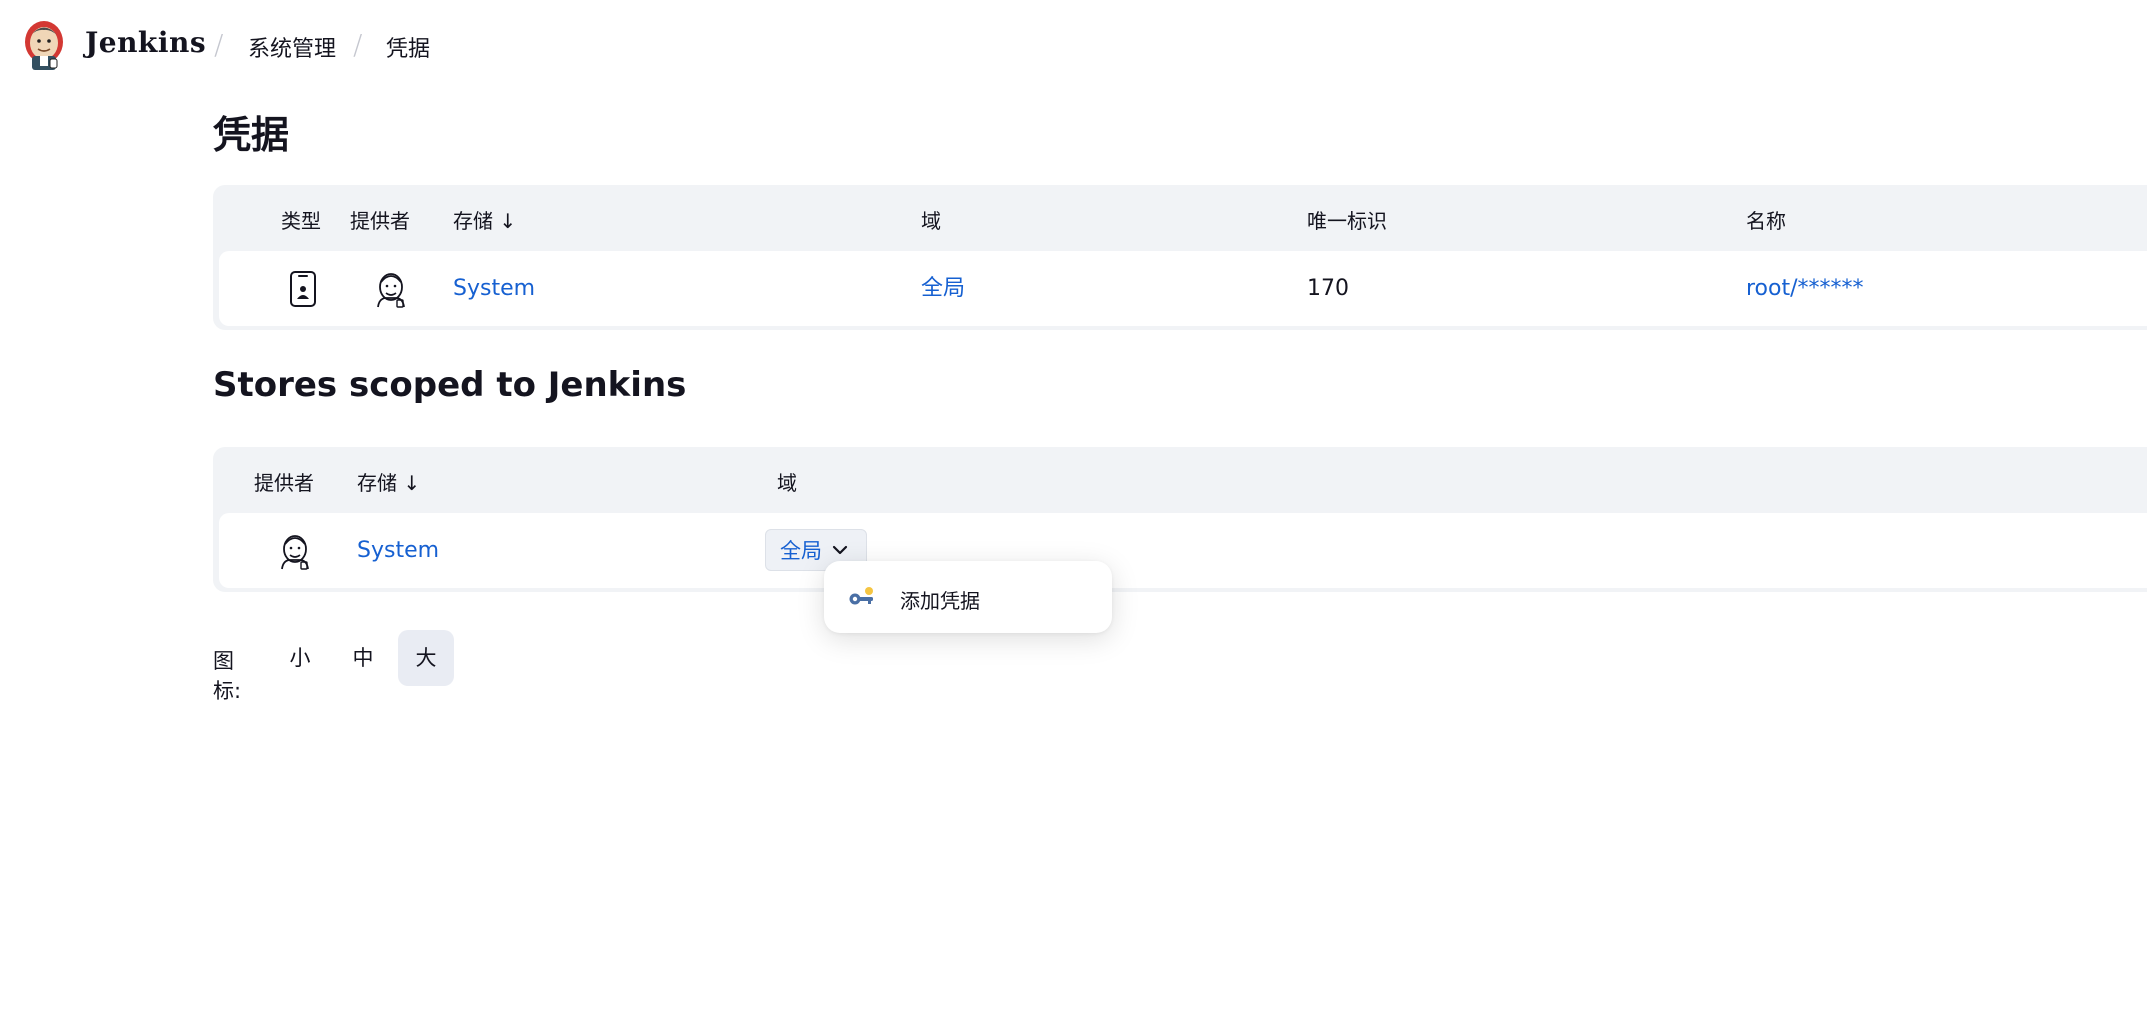 The width and height of the screenshot is (2147, 1032). I want to click on icon-size-label: 图标:, so click(227, 676).